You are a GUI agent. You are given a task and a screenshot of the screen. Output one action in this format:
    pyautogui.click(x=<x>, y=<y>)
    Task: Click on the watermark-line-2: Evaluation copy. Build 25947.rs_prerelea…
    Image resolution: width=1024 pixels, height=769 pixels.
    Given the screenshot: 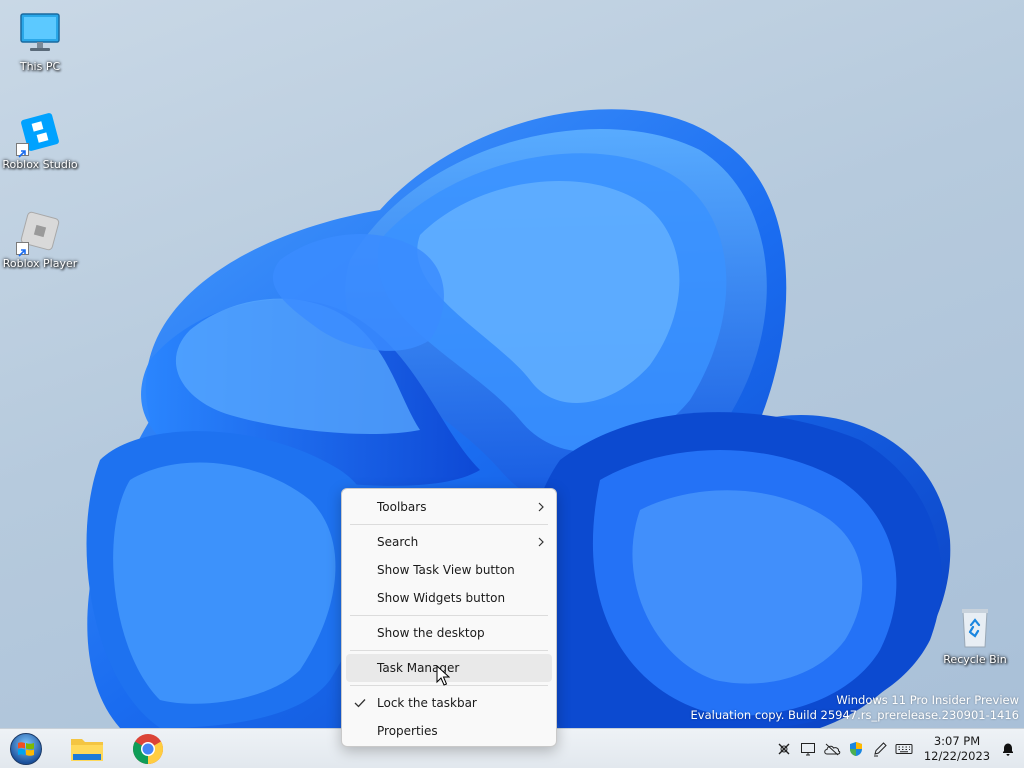 What is the action you would take?
    pyautogui.click(x=854, y=715)
    